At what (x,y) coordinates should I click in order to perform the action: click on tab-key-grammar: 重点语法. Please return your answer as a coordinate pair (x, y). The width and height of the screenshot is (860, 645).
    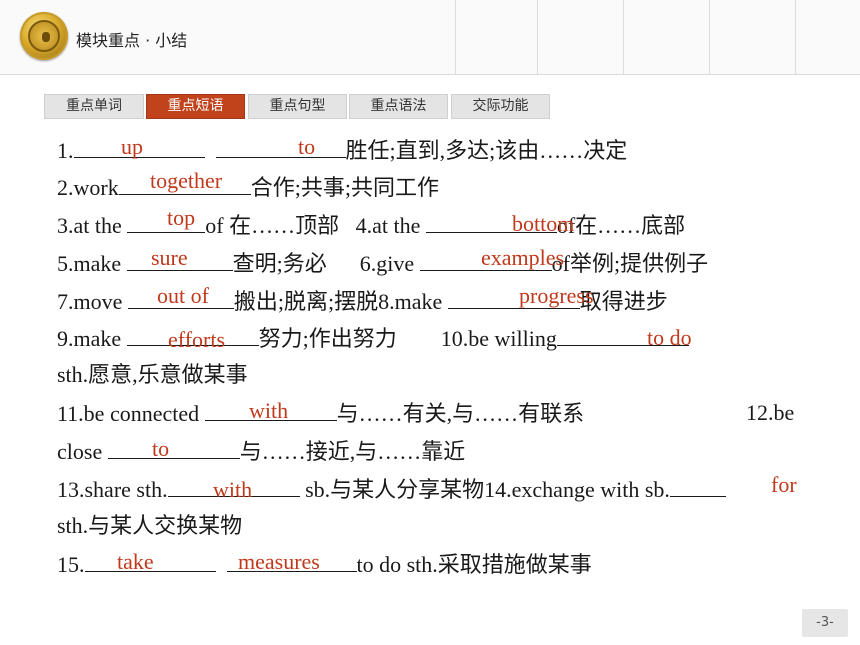
    Looking at the image, I should click on (398, 106).